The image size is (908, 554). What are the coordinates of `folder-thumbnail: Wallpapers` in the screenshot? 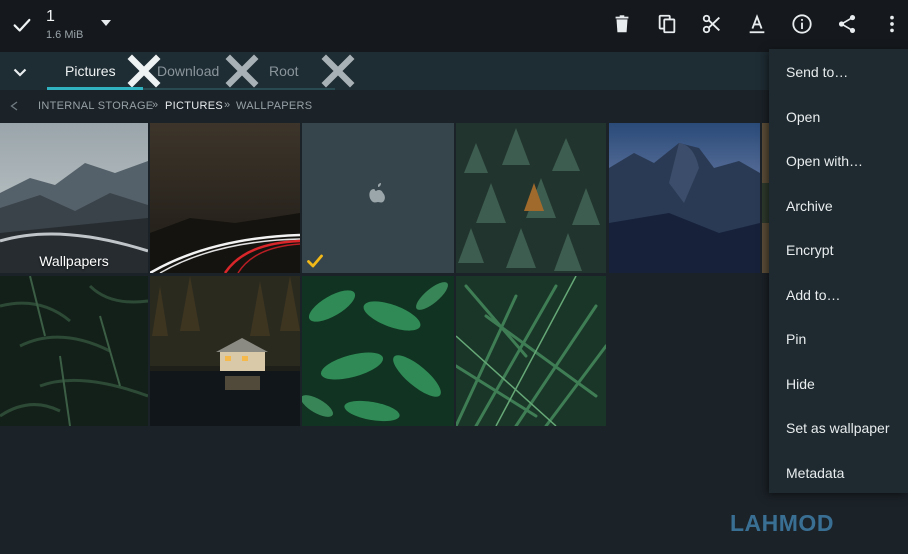 It's located at (74, 198).